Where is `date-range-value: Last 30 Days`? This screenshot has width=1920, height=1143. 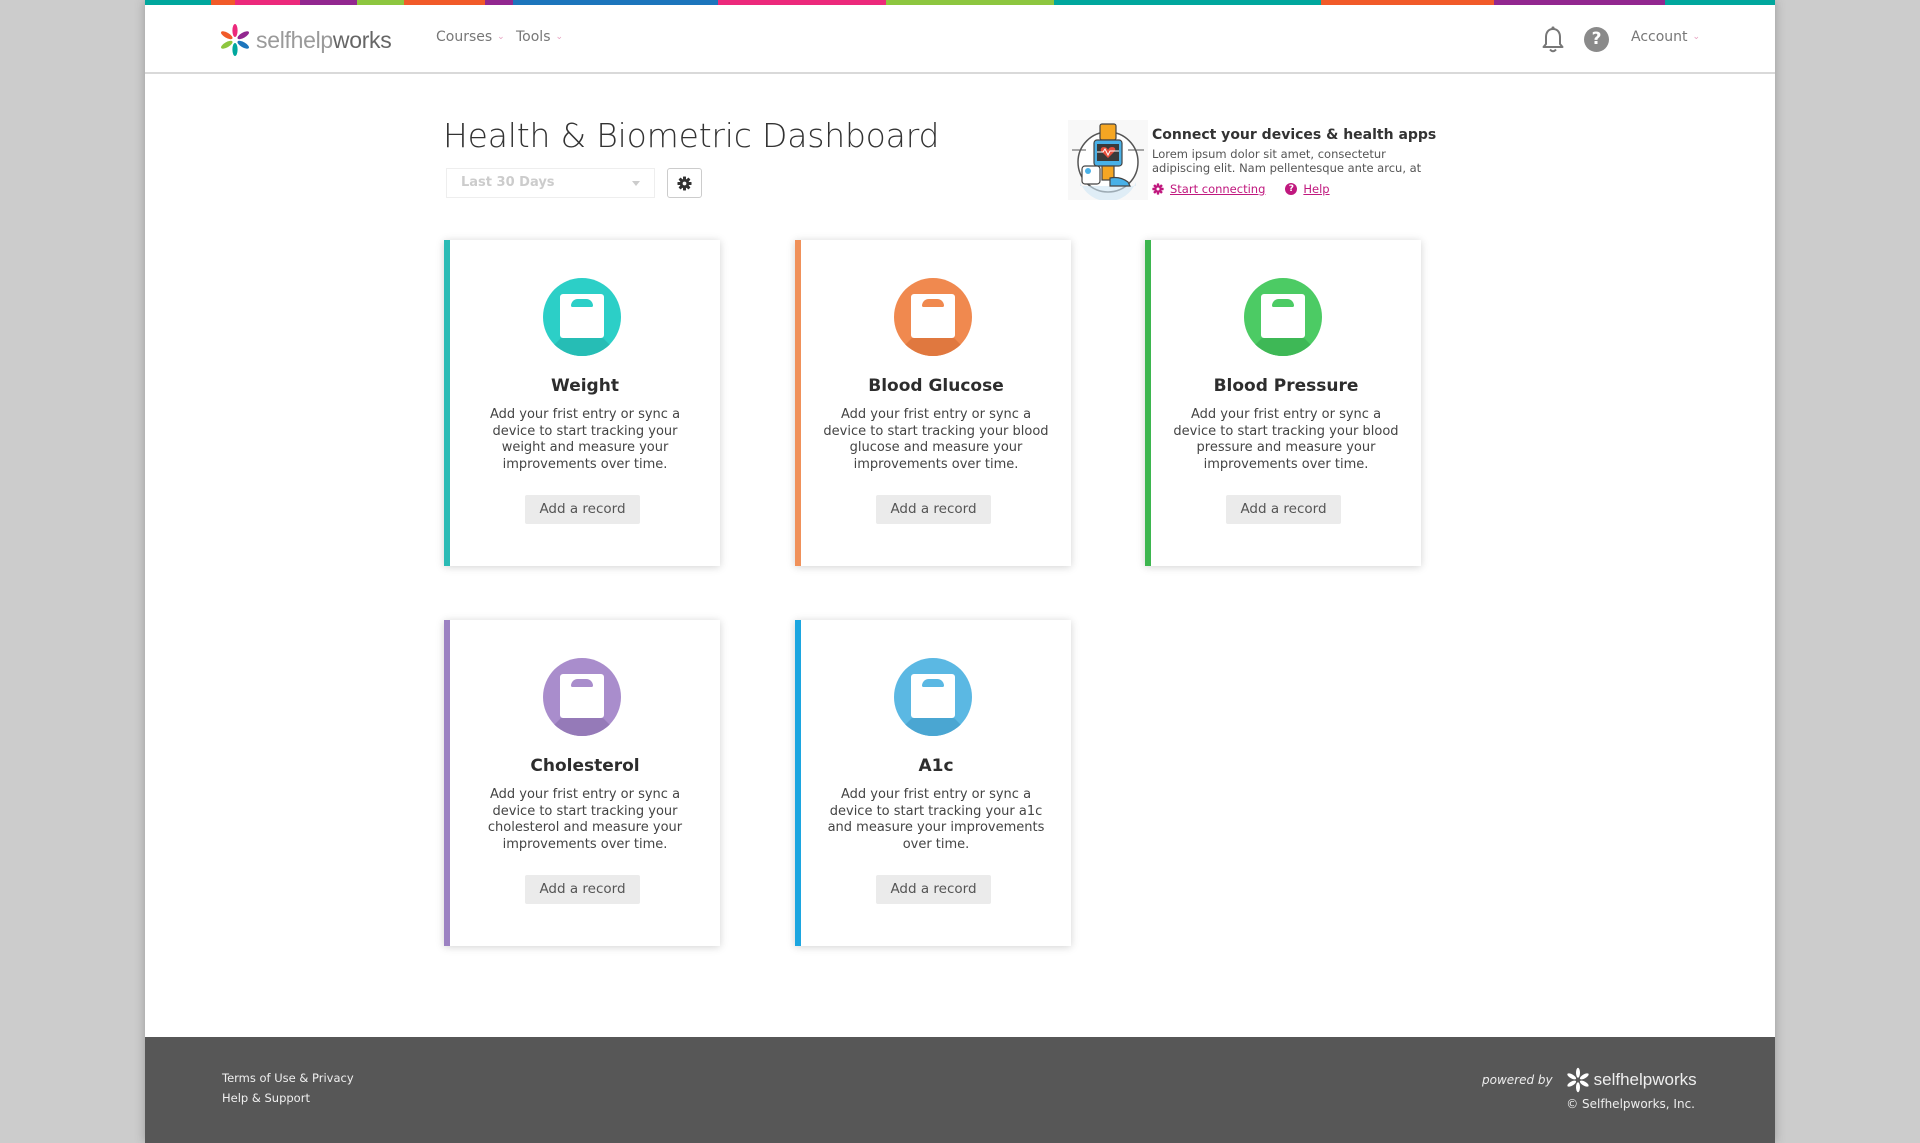 date-range-value: Last 30 Days is located at coordinates (508, 182).